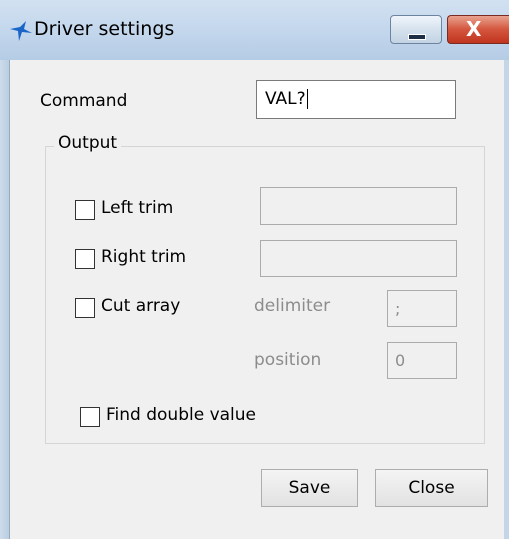  What do you see at coordinates (307, 99) in the screenshot?
I see `text-caret` at bounding box center [307, 99].